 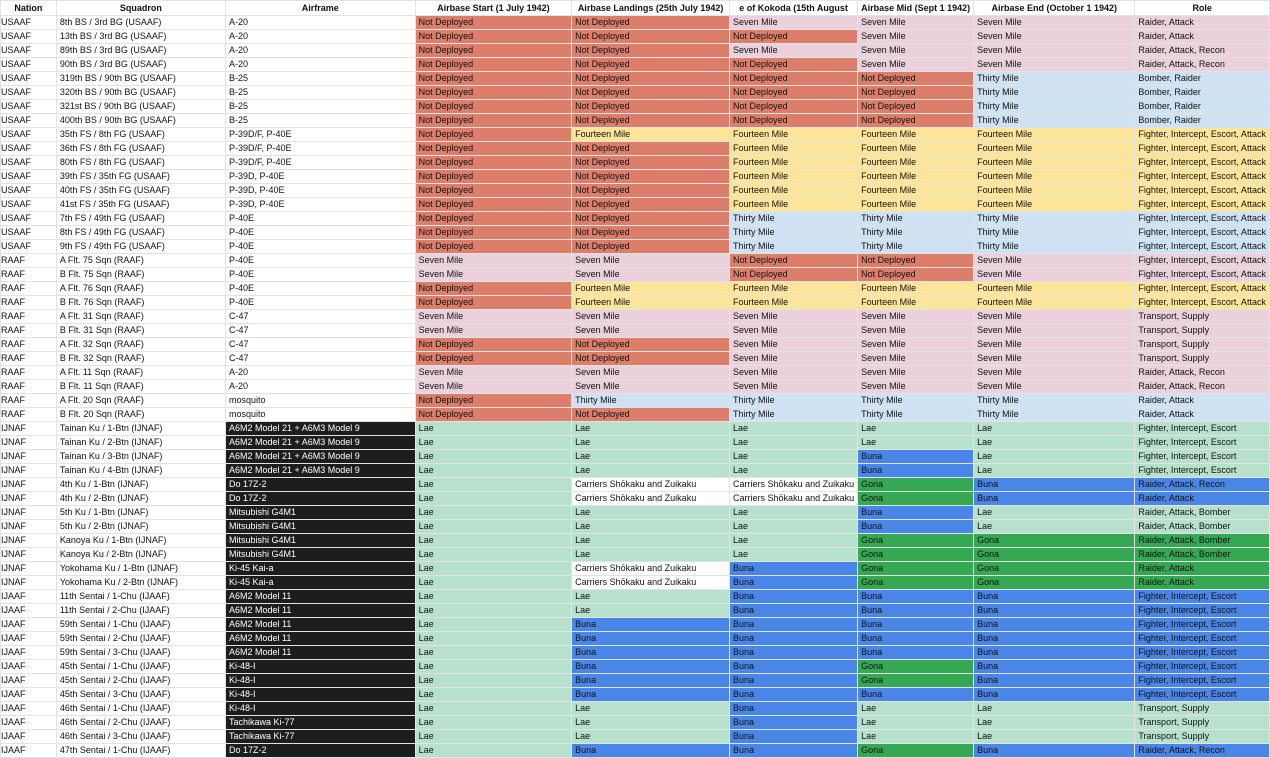 What do you see at coordinates (320, 8) in the screenshot?
I see `column-header: Airframe` at bounding box center [320, 8].